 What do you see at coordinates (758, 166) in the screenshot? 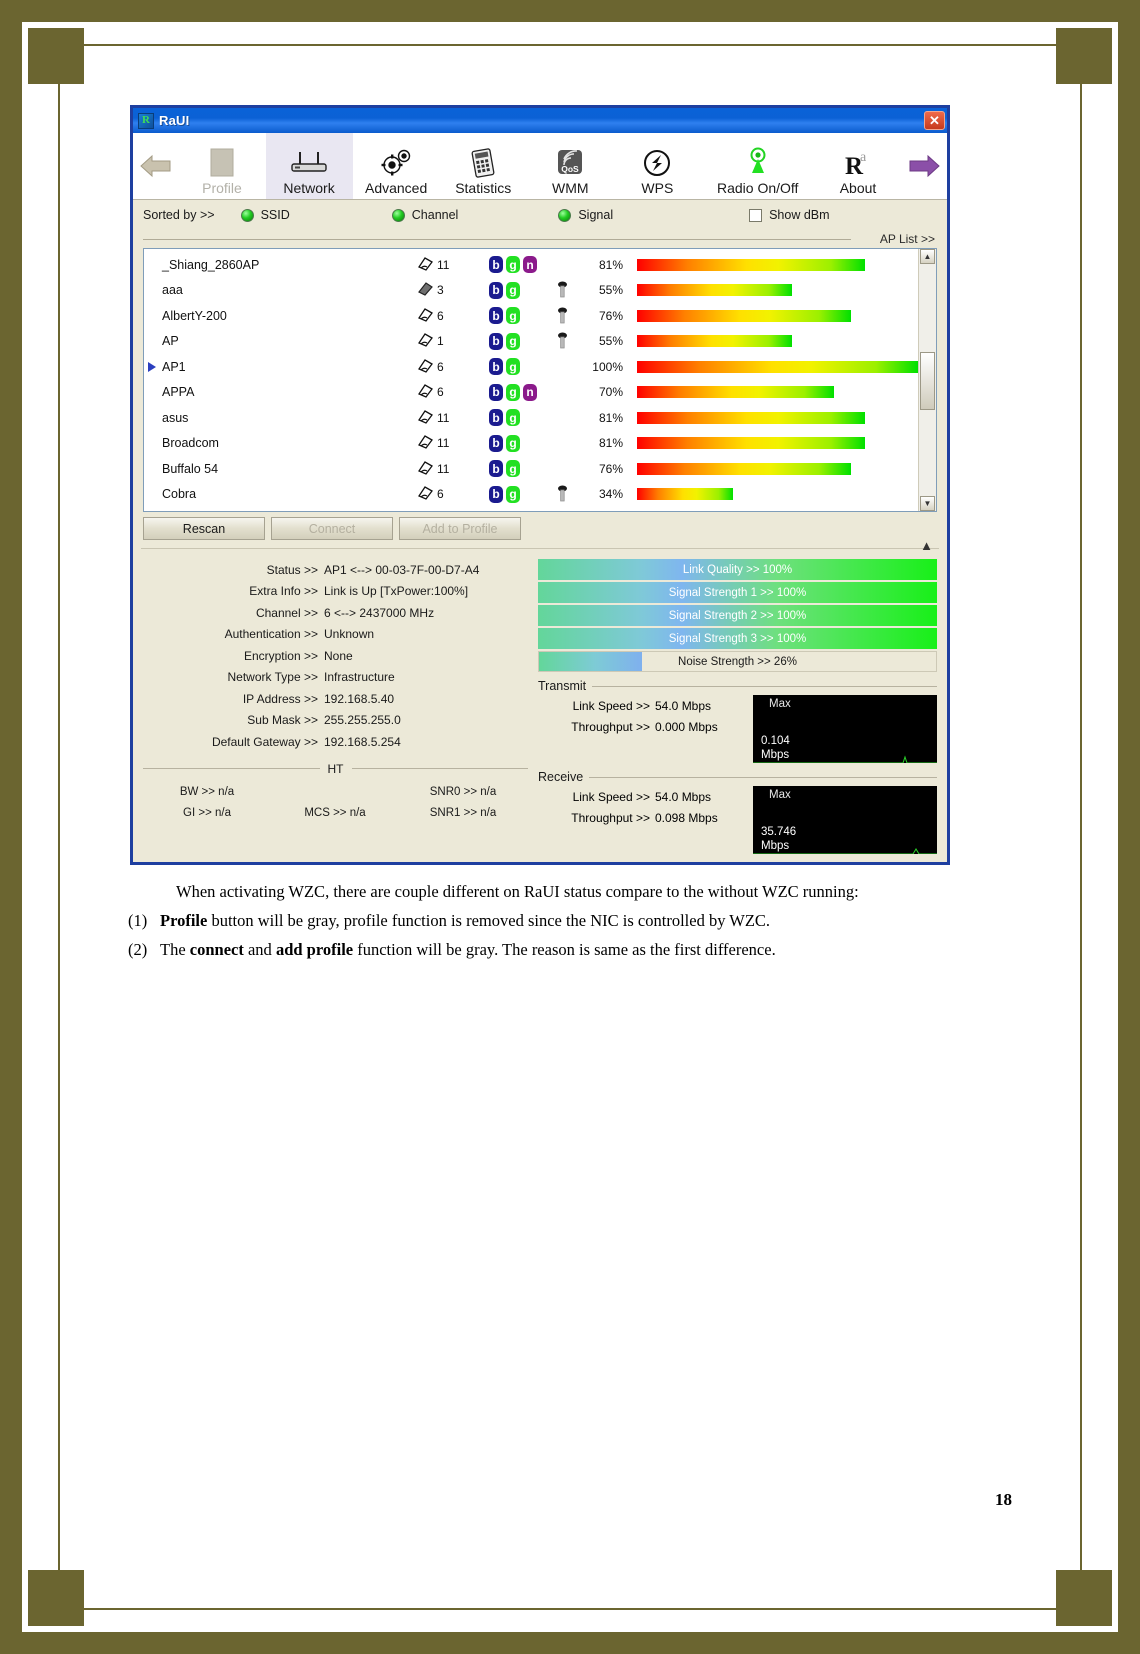
I see `tab-radio-on-off: Radio On/Off` at bounding box center [758, 166].